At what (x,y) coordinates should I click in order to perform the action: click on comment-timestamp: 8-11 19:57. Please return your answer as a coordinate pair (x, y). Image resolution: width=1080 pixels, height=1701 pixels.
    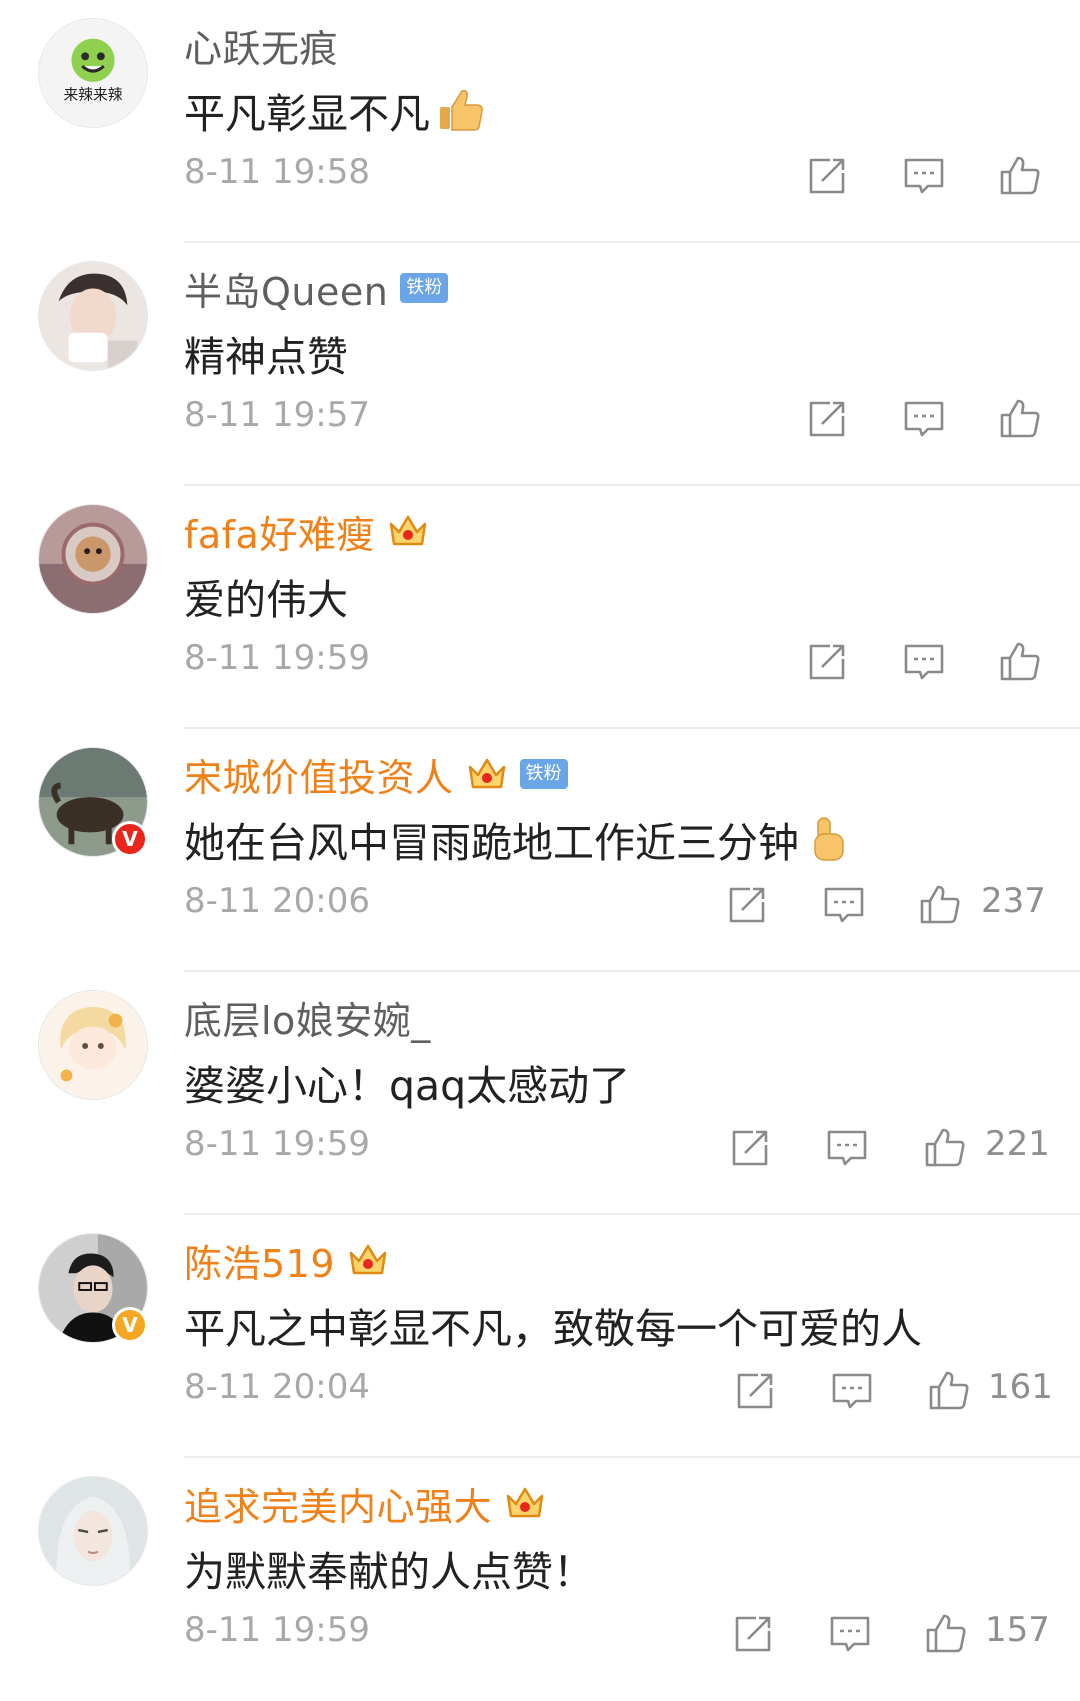
    Looking at the image, I should click on (277, 415).